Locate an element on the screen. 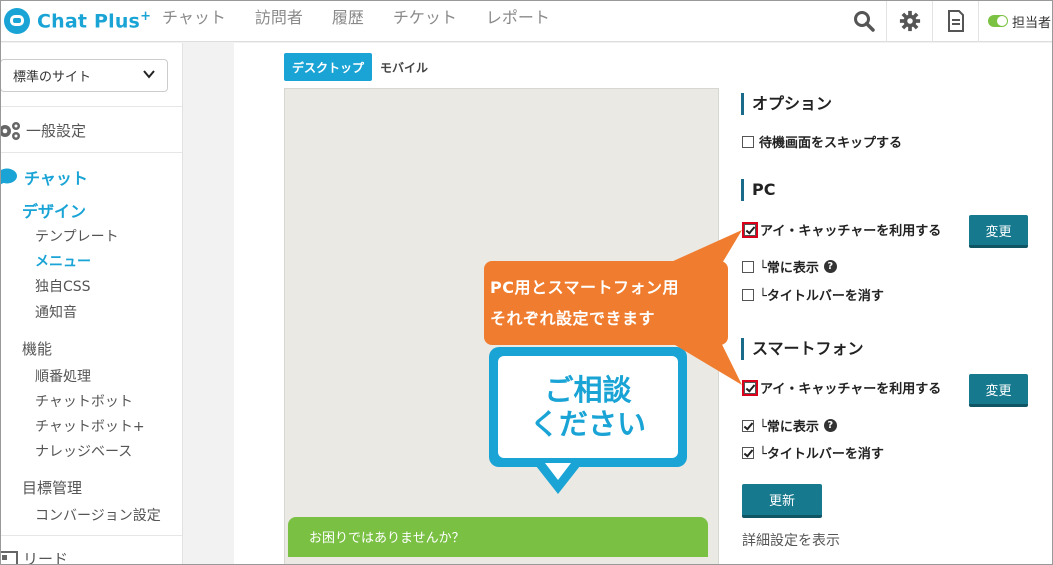 This screenshot has height=565, width=1053. sidebar-item-conversion: コンバージョン設定 is located at coordinates (98, 515).